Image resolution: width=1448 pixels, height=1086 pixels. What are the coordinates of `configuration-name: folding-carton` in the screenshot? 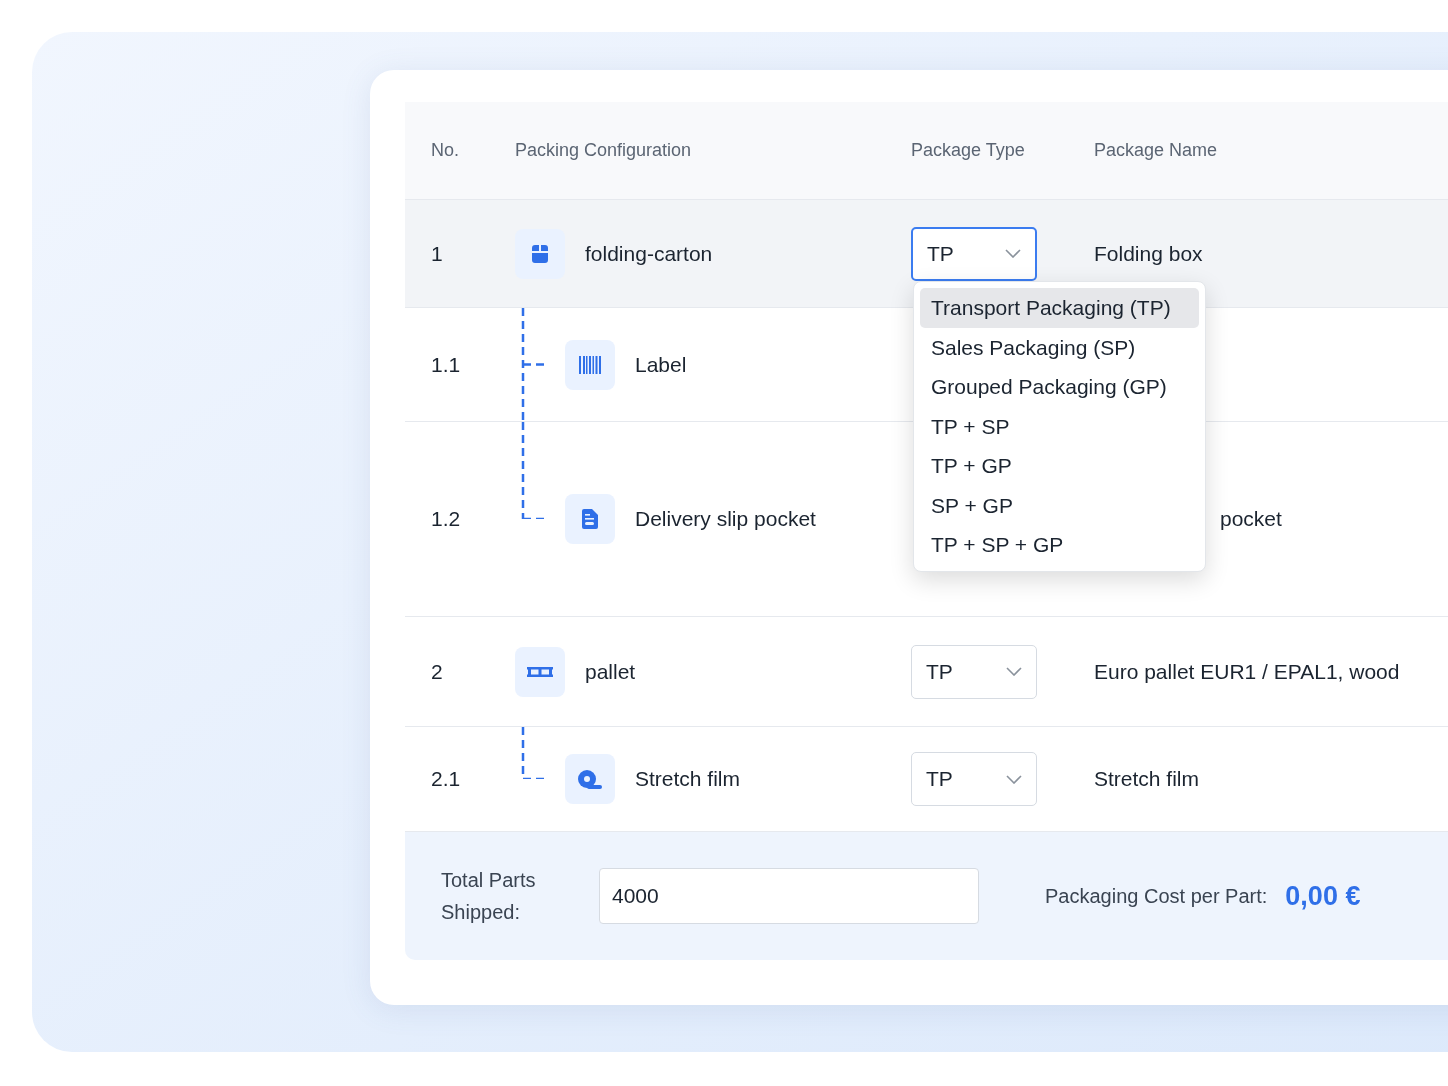 It's located at (649, 253).